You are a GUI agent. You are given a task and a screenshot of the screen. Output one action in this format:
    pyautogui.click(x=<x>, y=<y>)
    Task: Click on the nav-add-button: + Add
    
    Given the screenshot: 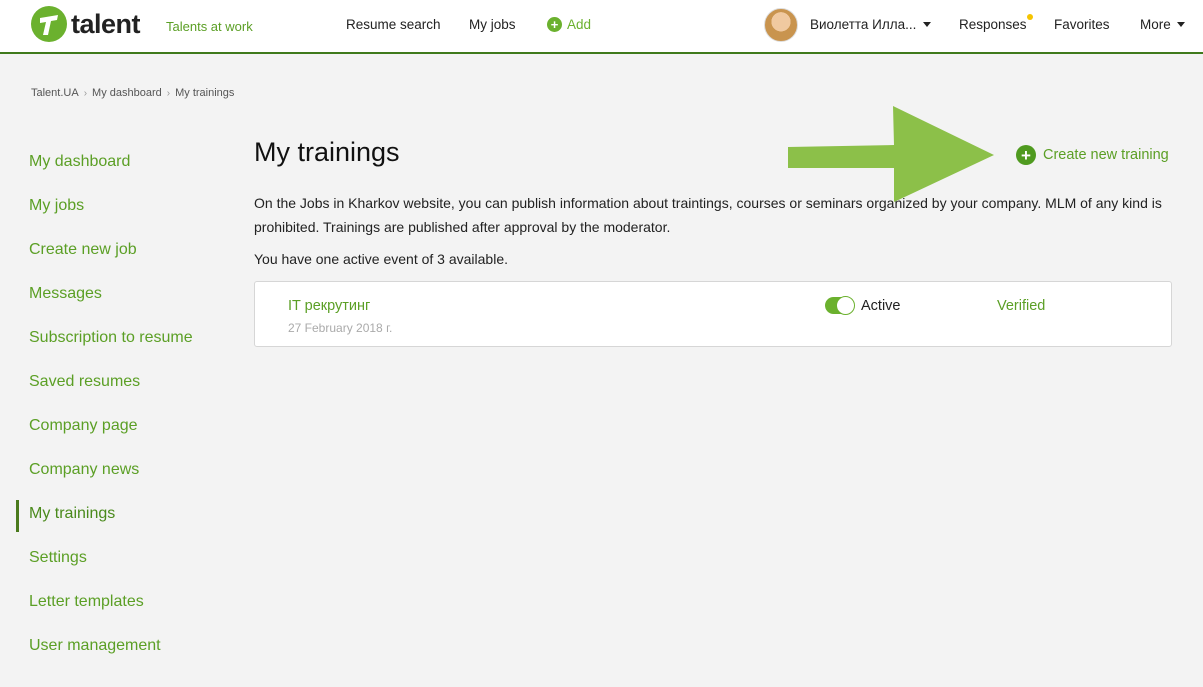 What is the action you would take?
    pyautogui.click(x=569, y=24)
    